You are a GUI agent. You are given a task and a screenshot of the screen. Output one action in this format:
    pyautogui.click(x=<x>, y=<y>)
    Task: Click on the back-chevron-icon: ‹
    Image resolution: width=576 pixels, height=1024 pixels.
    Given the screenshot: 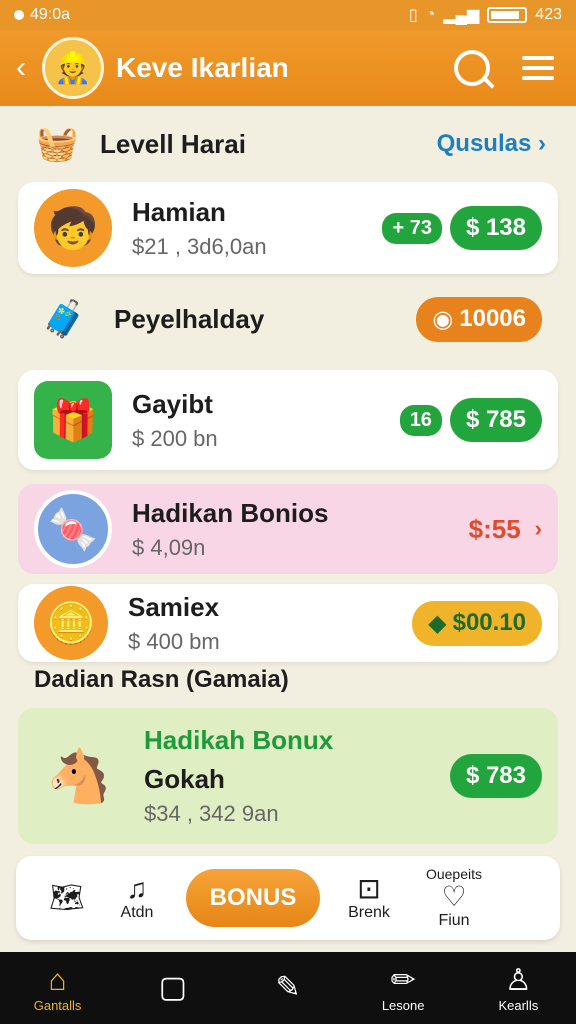 What is the action you would take?
    pyautogui.click(x=28, y=68)
    